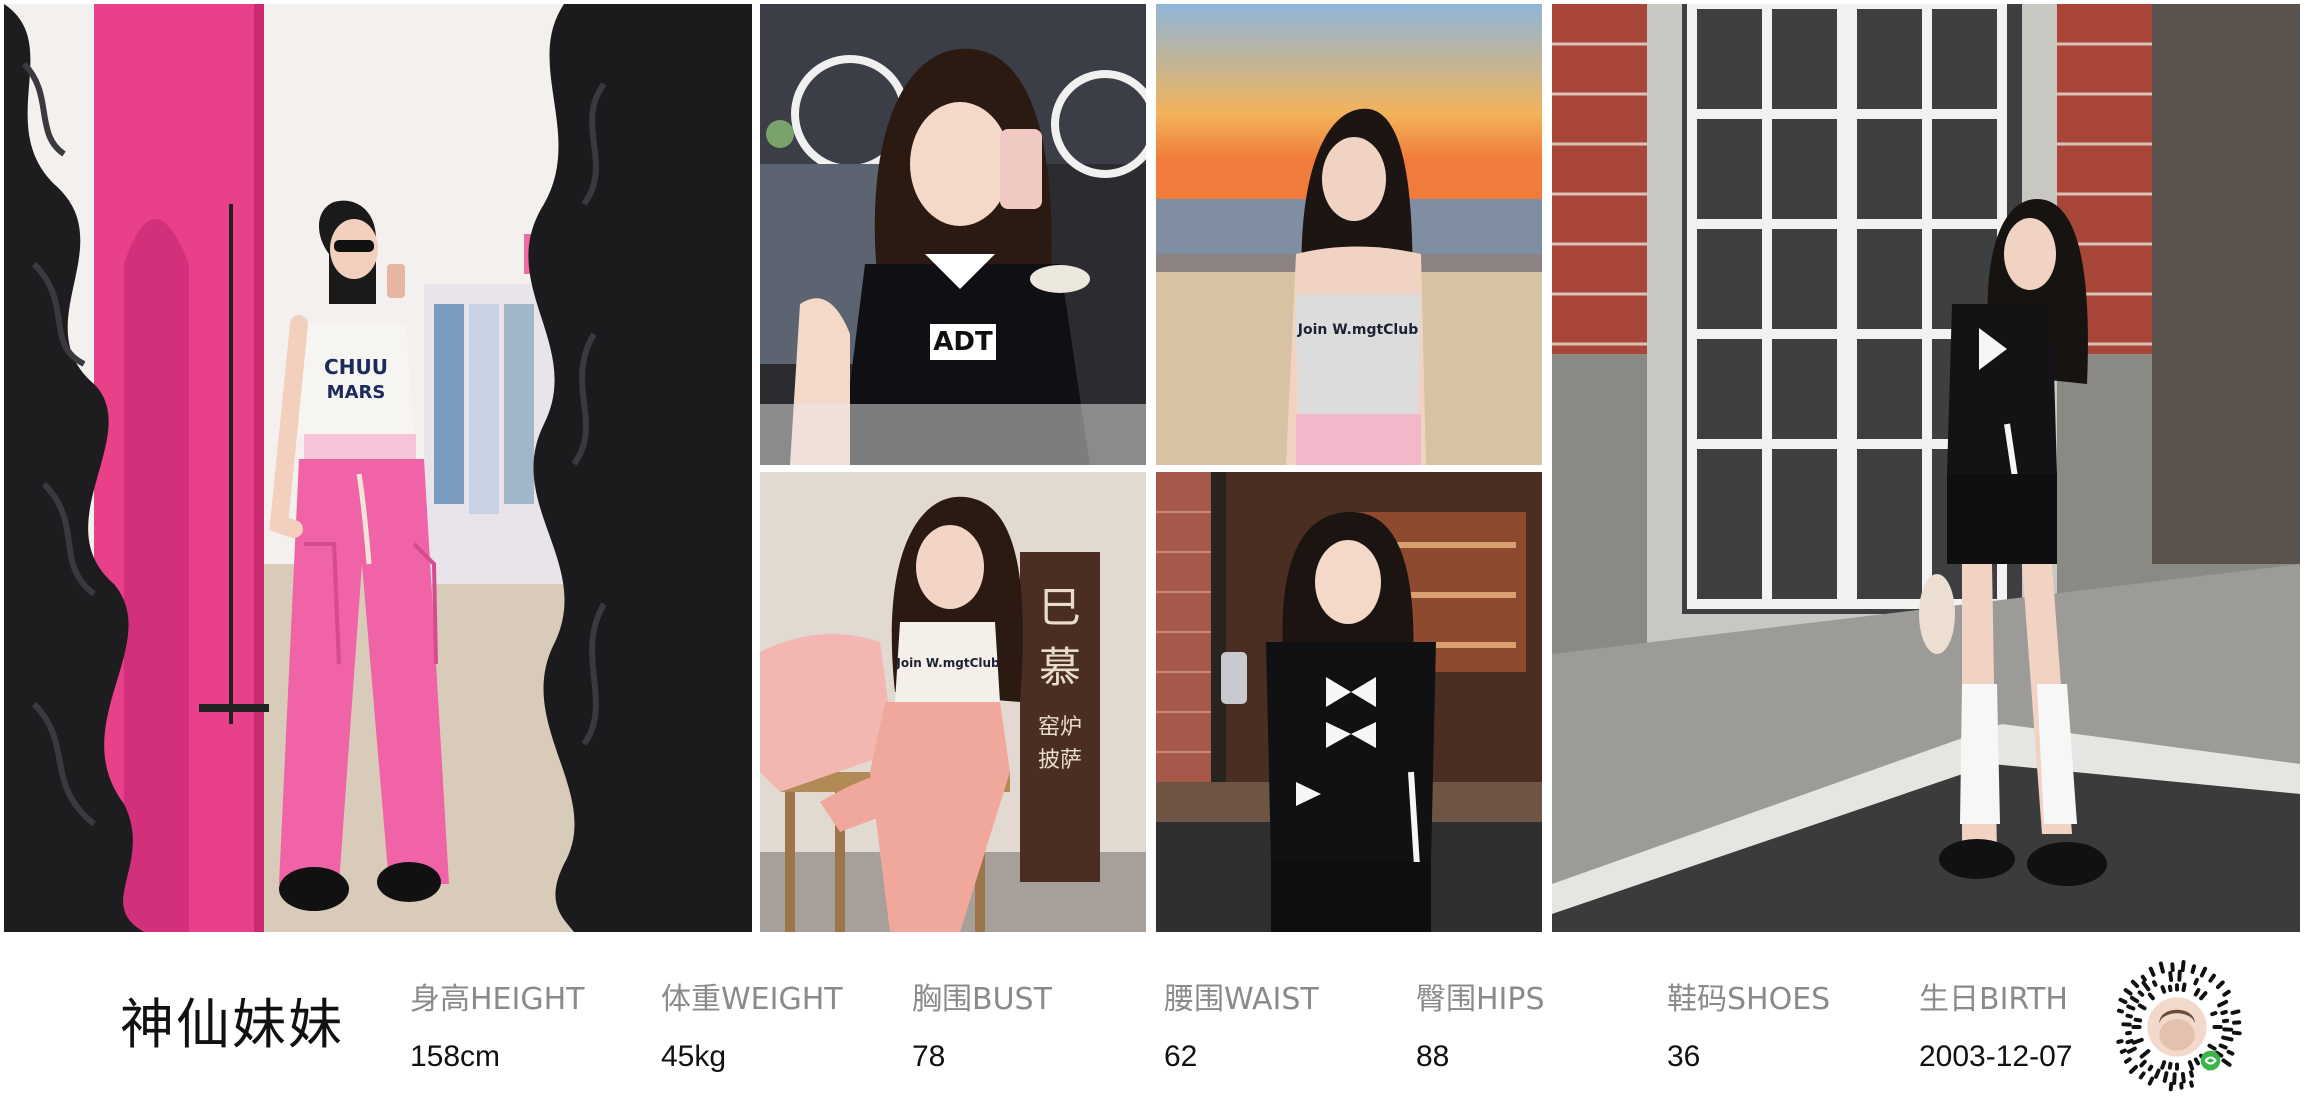 The height and width of the screenshot is (1116, 2304). What do you see at coordinates (752, 999) in the screenshot?
I see `stat-label: 体重WEIGHT` at bounding box center [752, 999].